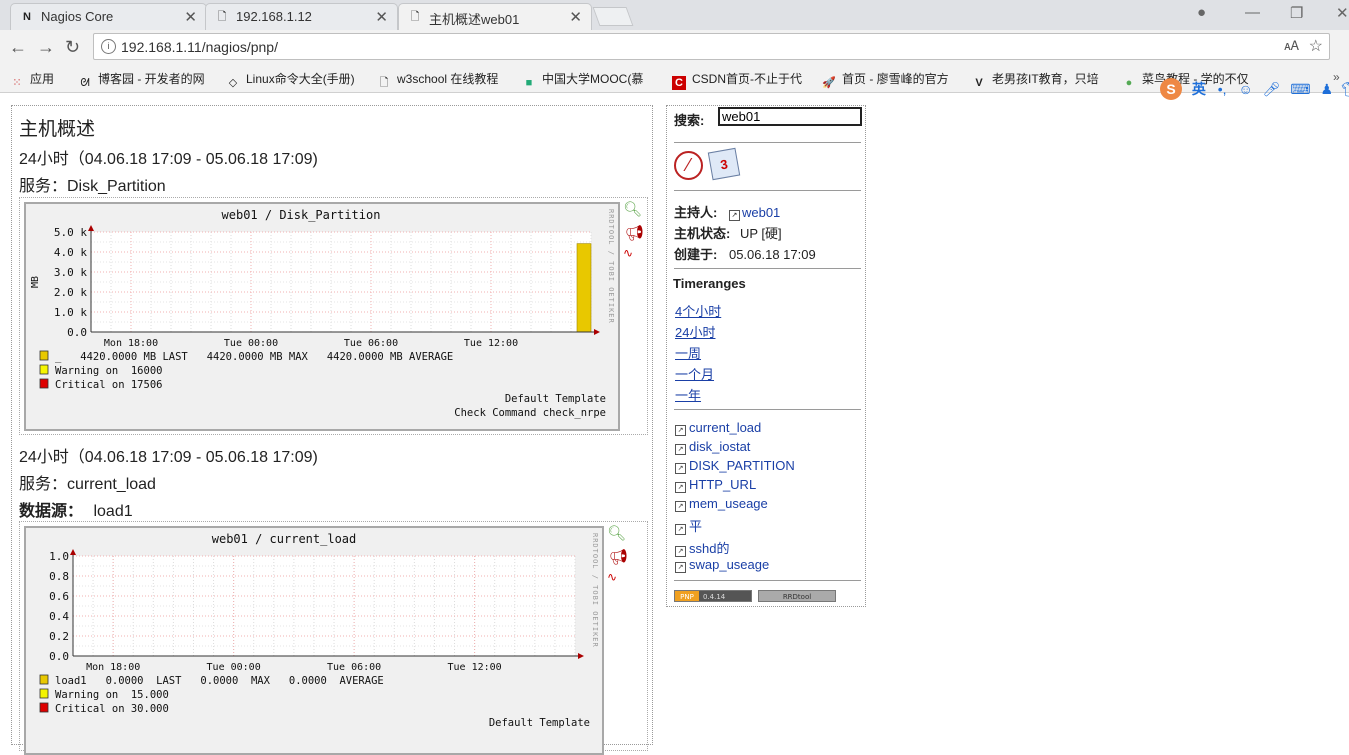  Describe the element at coordinates (688, 525) in the screenshot. I see `service-link-ping: ↗ 平` at that location.